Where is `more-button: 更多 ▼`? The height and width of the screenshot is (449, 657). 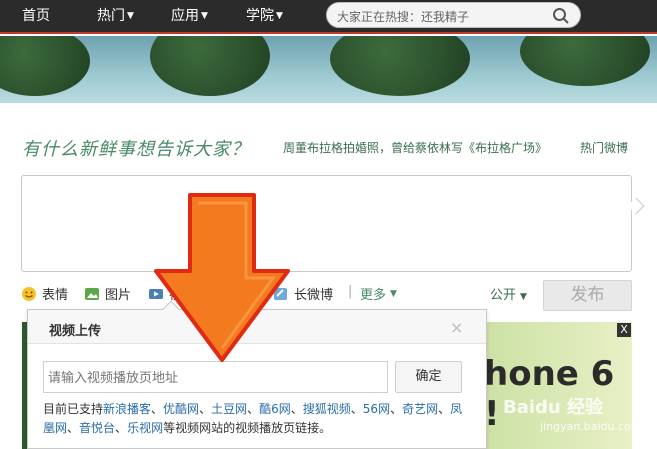 more-button: 更多 ▼ is located at coordinates (378, 293).